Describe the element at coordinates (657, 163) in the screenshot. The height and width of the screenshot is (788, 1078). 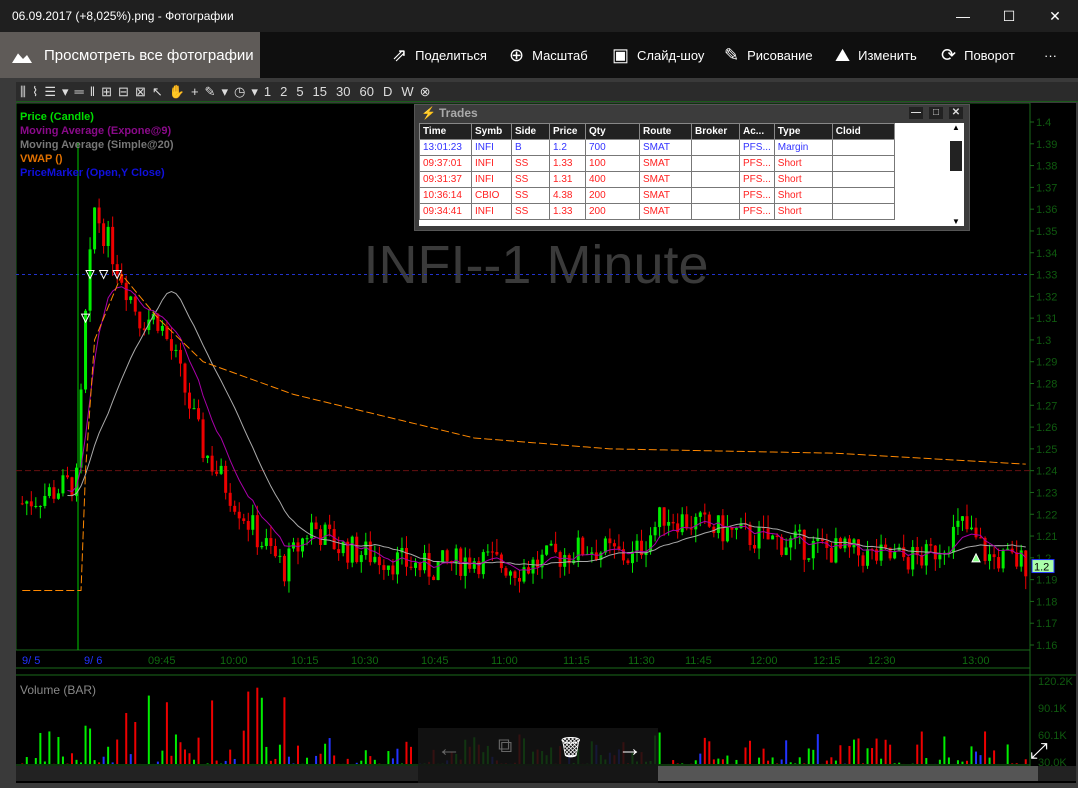
I see `trade-row: 09:37:01 INFI SS 1.33 100 SMAT PFS... Short` at that location.